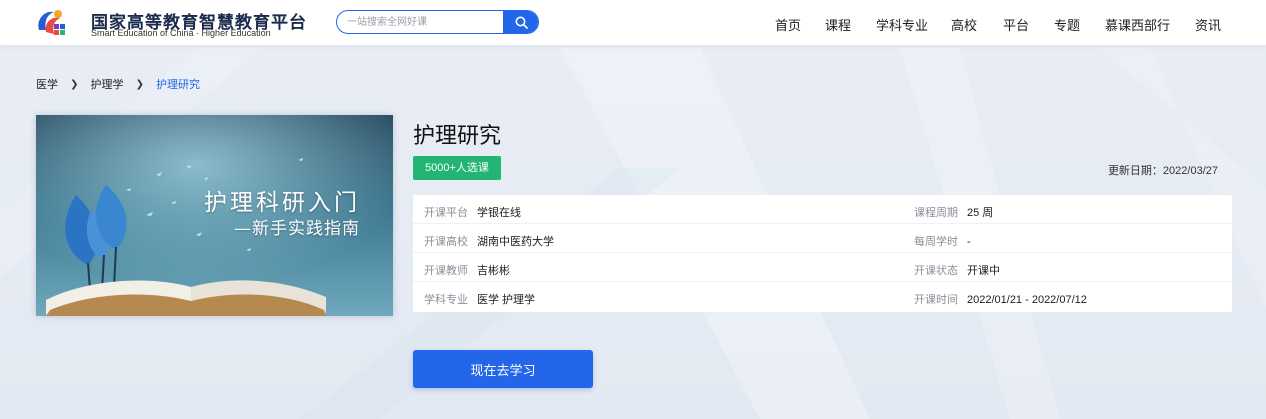  What do you see at coordinates (1137, 24) in the screenshot?
I see `nav-mooc-west: 慕课西部行` at bounding box center [1137, 24].